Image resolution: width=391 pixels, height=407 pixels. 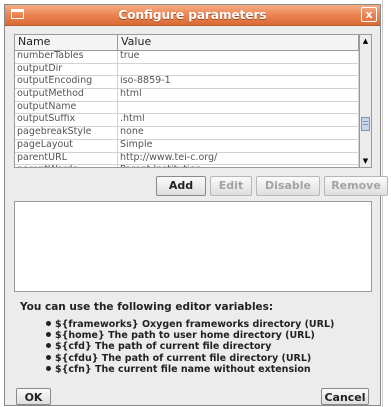 I want to click on close-button: x, so click(x=369, y=14).